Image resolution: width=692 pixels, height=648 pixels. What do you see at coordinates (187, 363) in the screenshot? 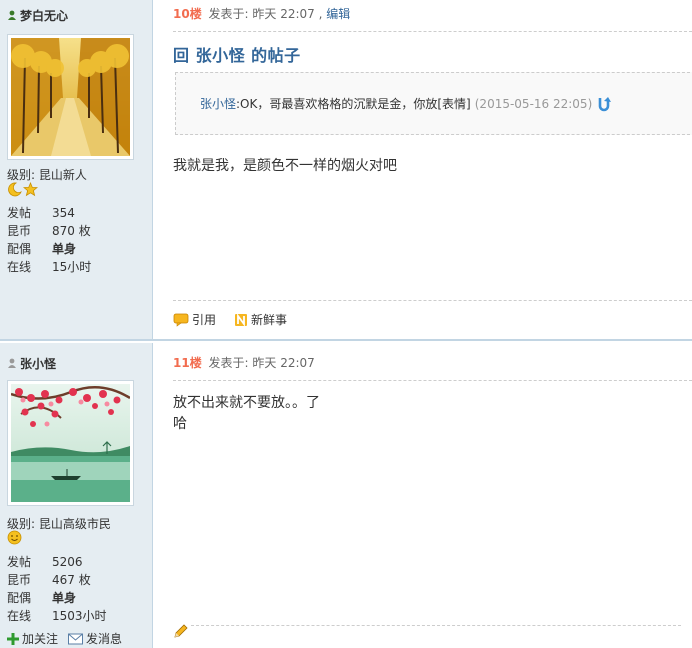
I see `floor-number: 11楼` at bounding box center [187, 363].